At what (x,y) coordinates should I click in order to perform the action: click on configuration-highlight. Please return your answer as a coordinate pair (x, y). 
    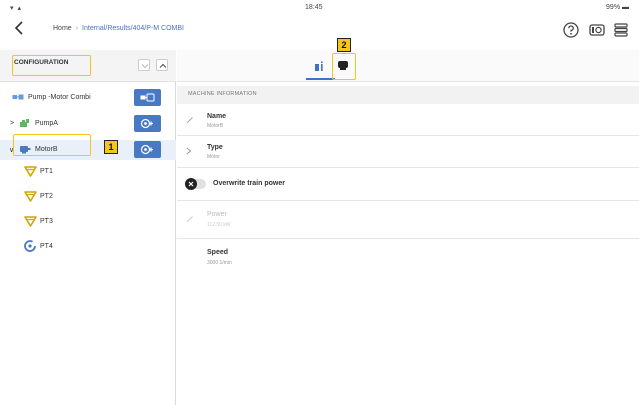
    Looking at the image, I should click on (51, 65).